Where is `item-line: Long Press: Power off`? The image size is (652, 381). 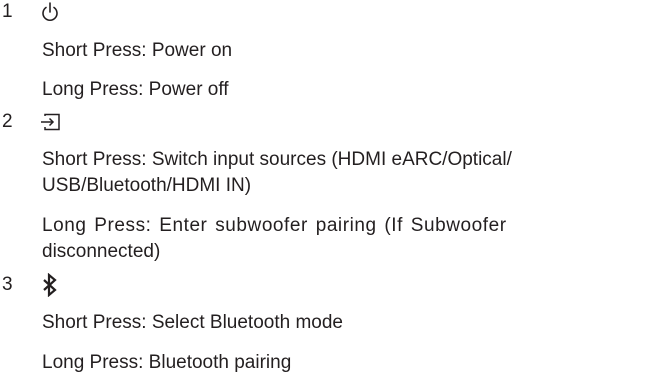 item-line: Long Press: Power off is located at coordinates (135, 89).